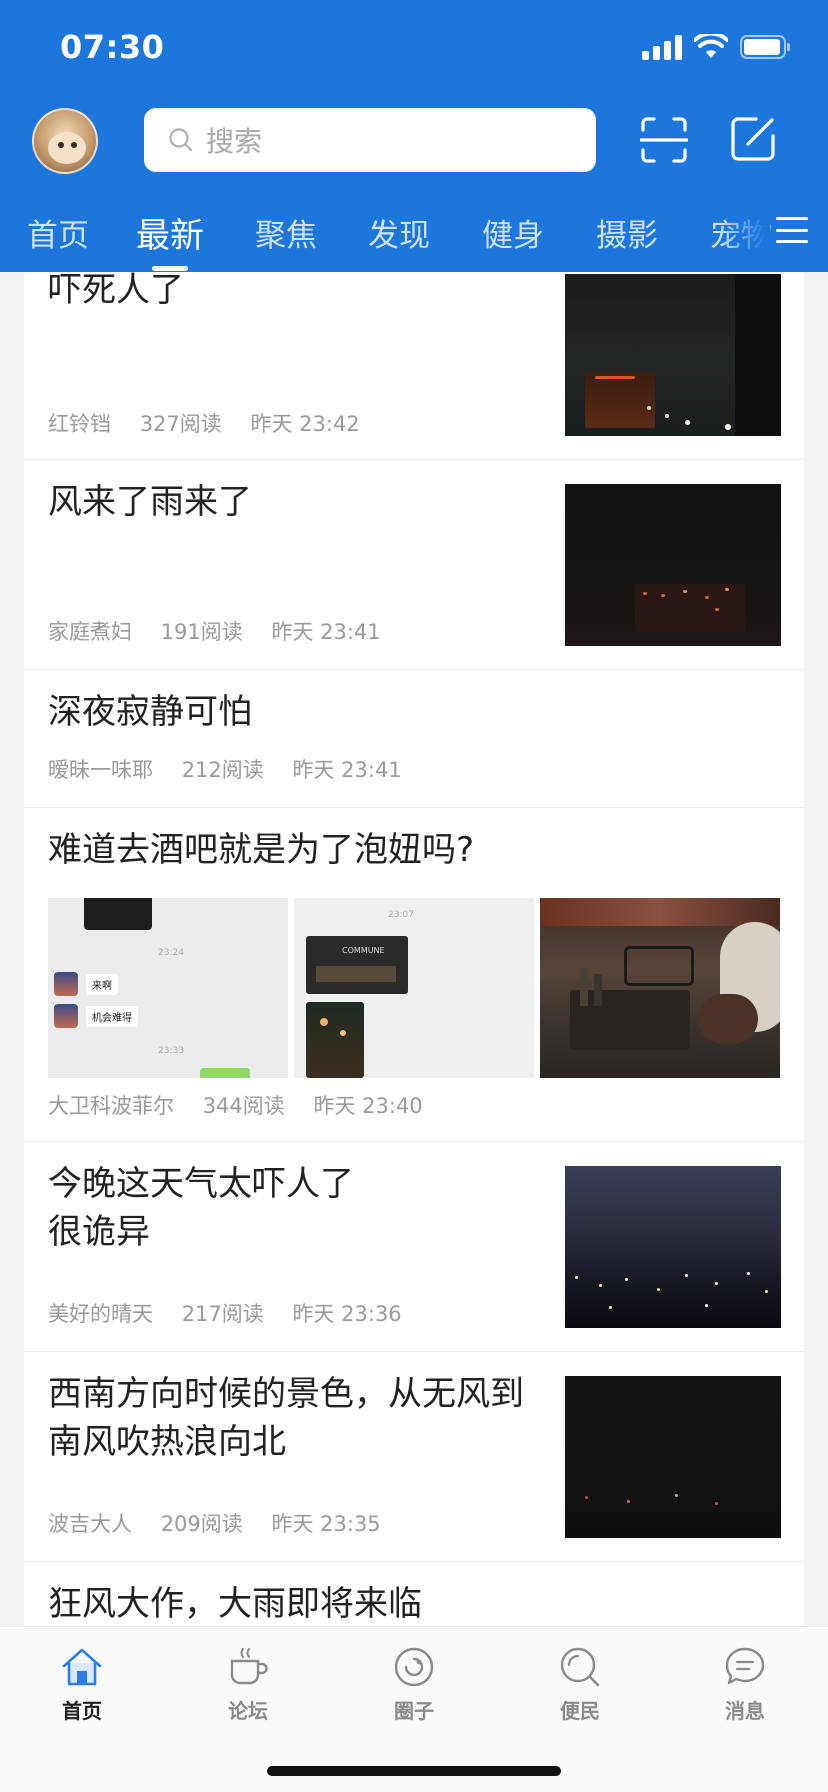 The width and height of the screenshot is (828, 1792). What do you see at coordinates (90, 632) in the screenshot?
I see `post-author: 家庭煮妇` at bounding box center [90, 632].